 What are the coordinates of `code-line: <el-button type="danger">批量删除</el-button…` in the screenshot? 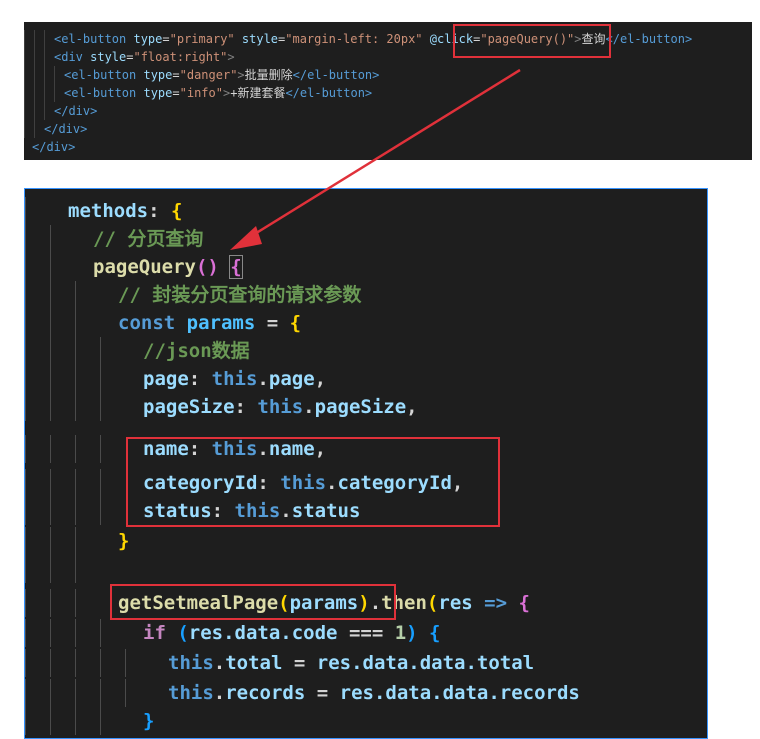 It's located at (201, 75).